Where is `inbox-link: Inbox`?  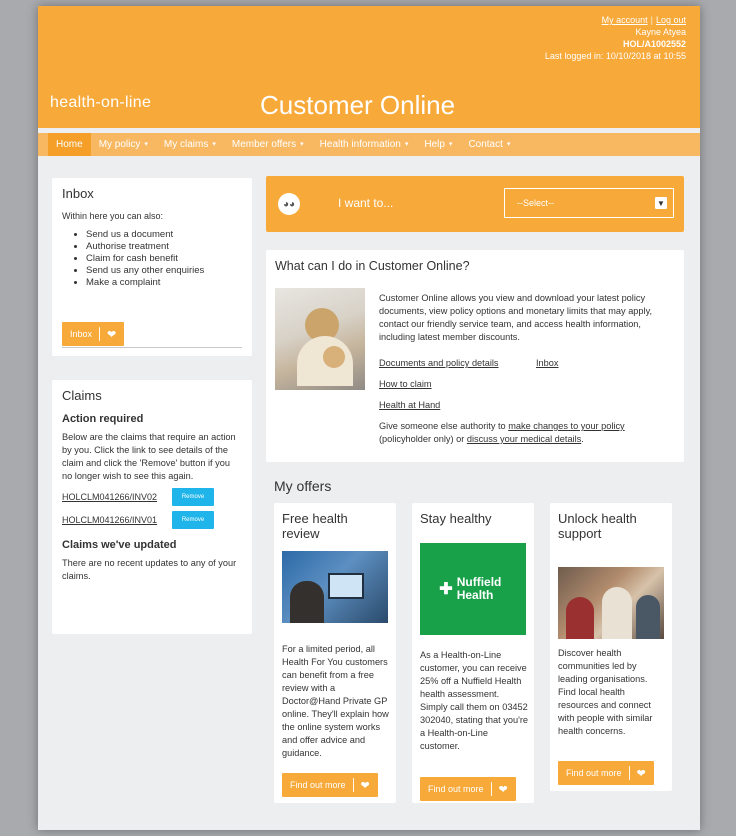
inbox-link: Inbox is located at coordinates (547, 363).